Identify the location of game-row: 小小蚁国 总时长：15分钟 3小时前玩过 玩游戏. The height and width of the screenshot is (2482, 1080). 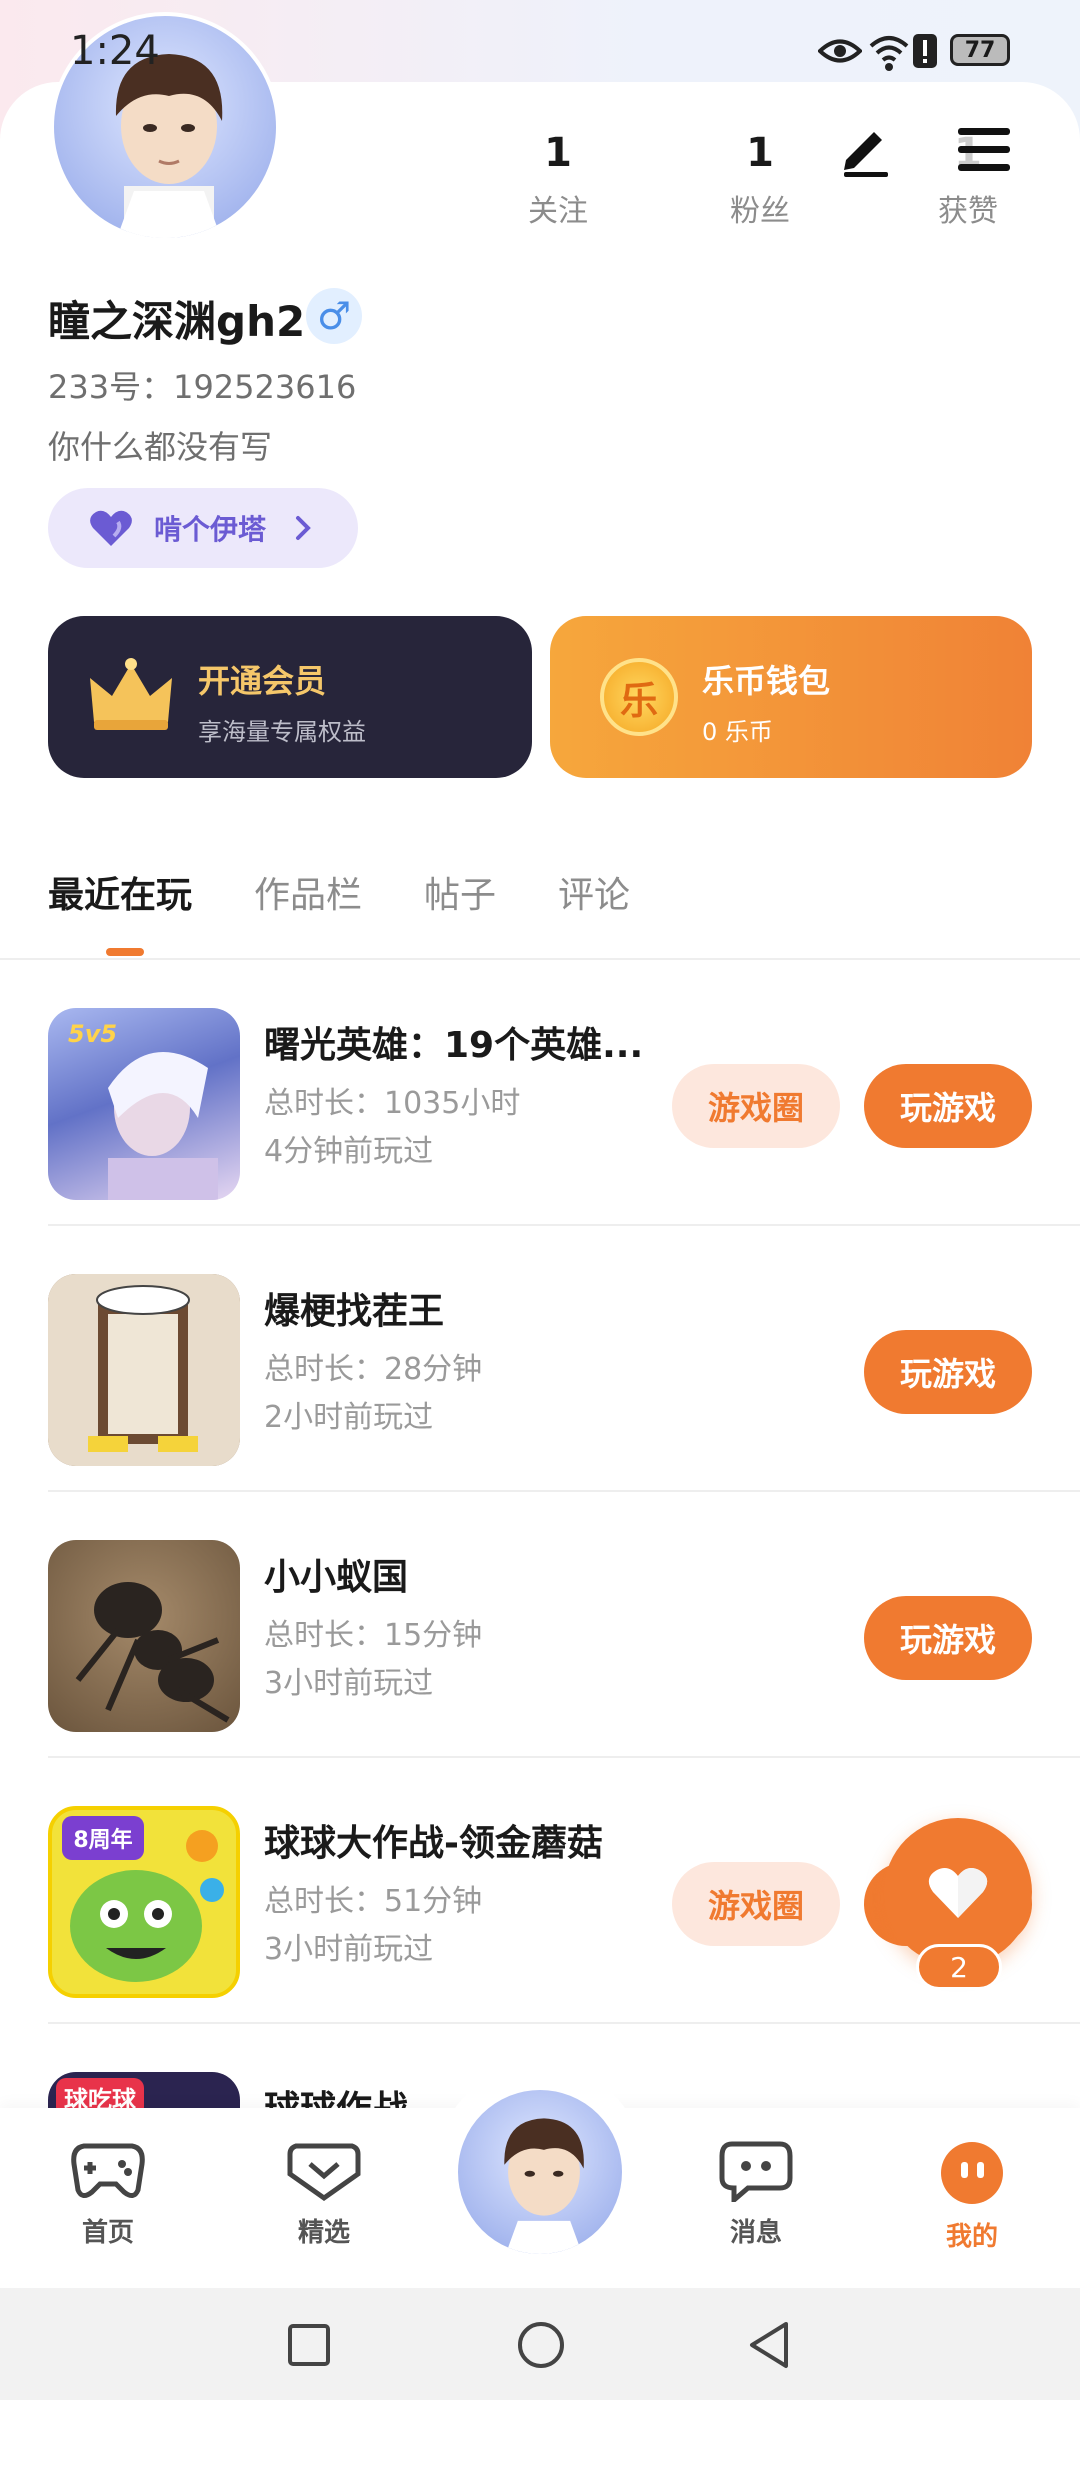
(540, 1625).